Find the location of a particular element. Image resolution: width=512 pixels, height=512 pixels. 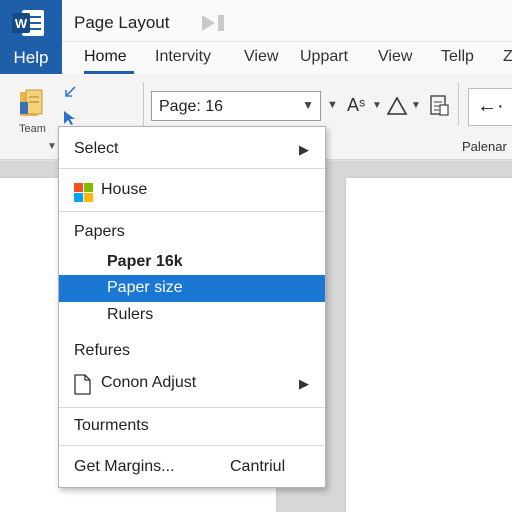

team-label: Team is located at coordinates (32, 129).